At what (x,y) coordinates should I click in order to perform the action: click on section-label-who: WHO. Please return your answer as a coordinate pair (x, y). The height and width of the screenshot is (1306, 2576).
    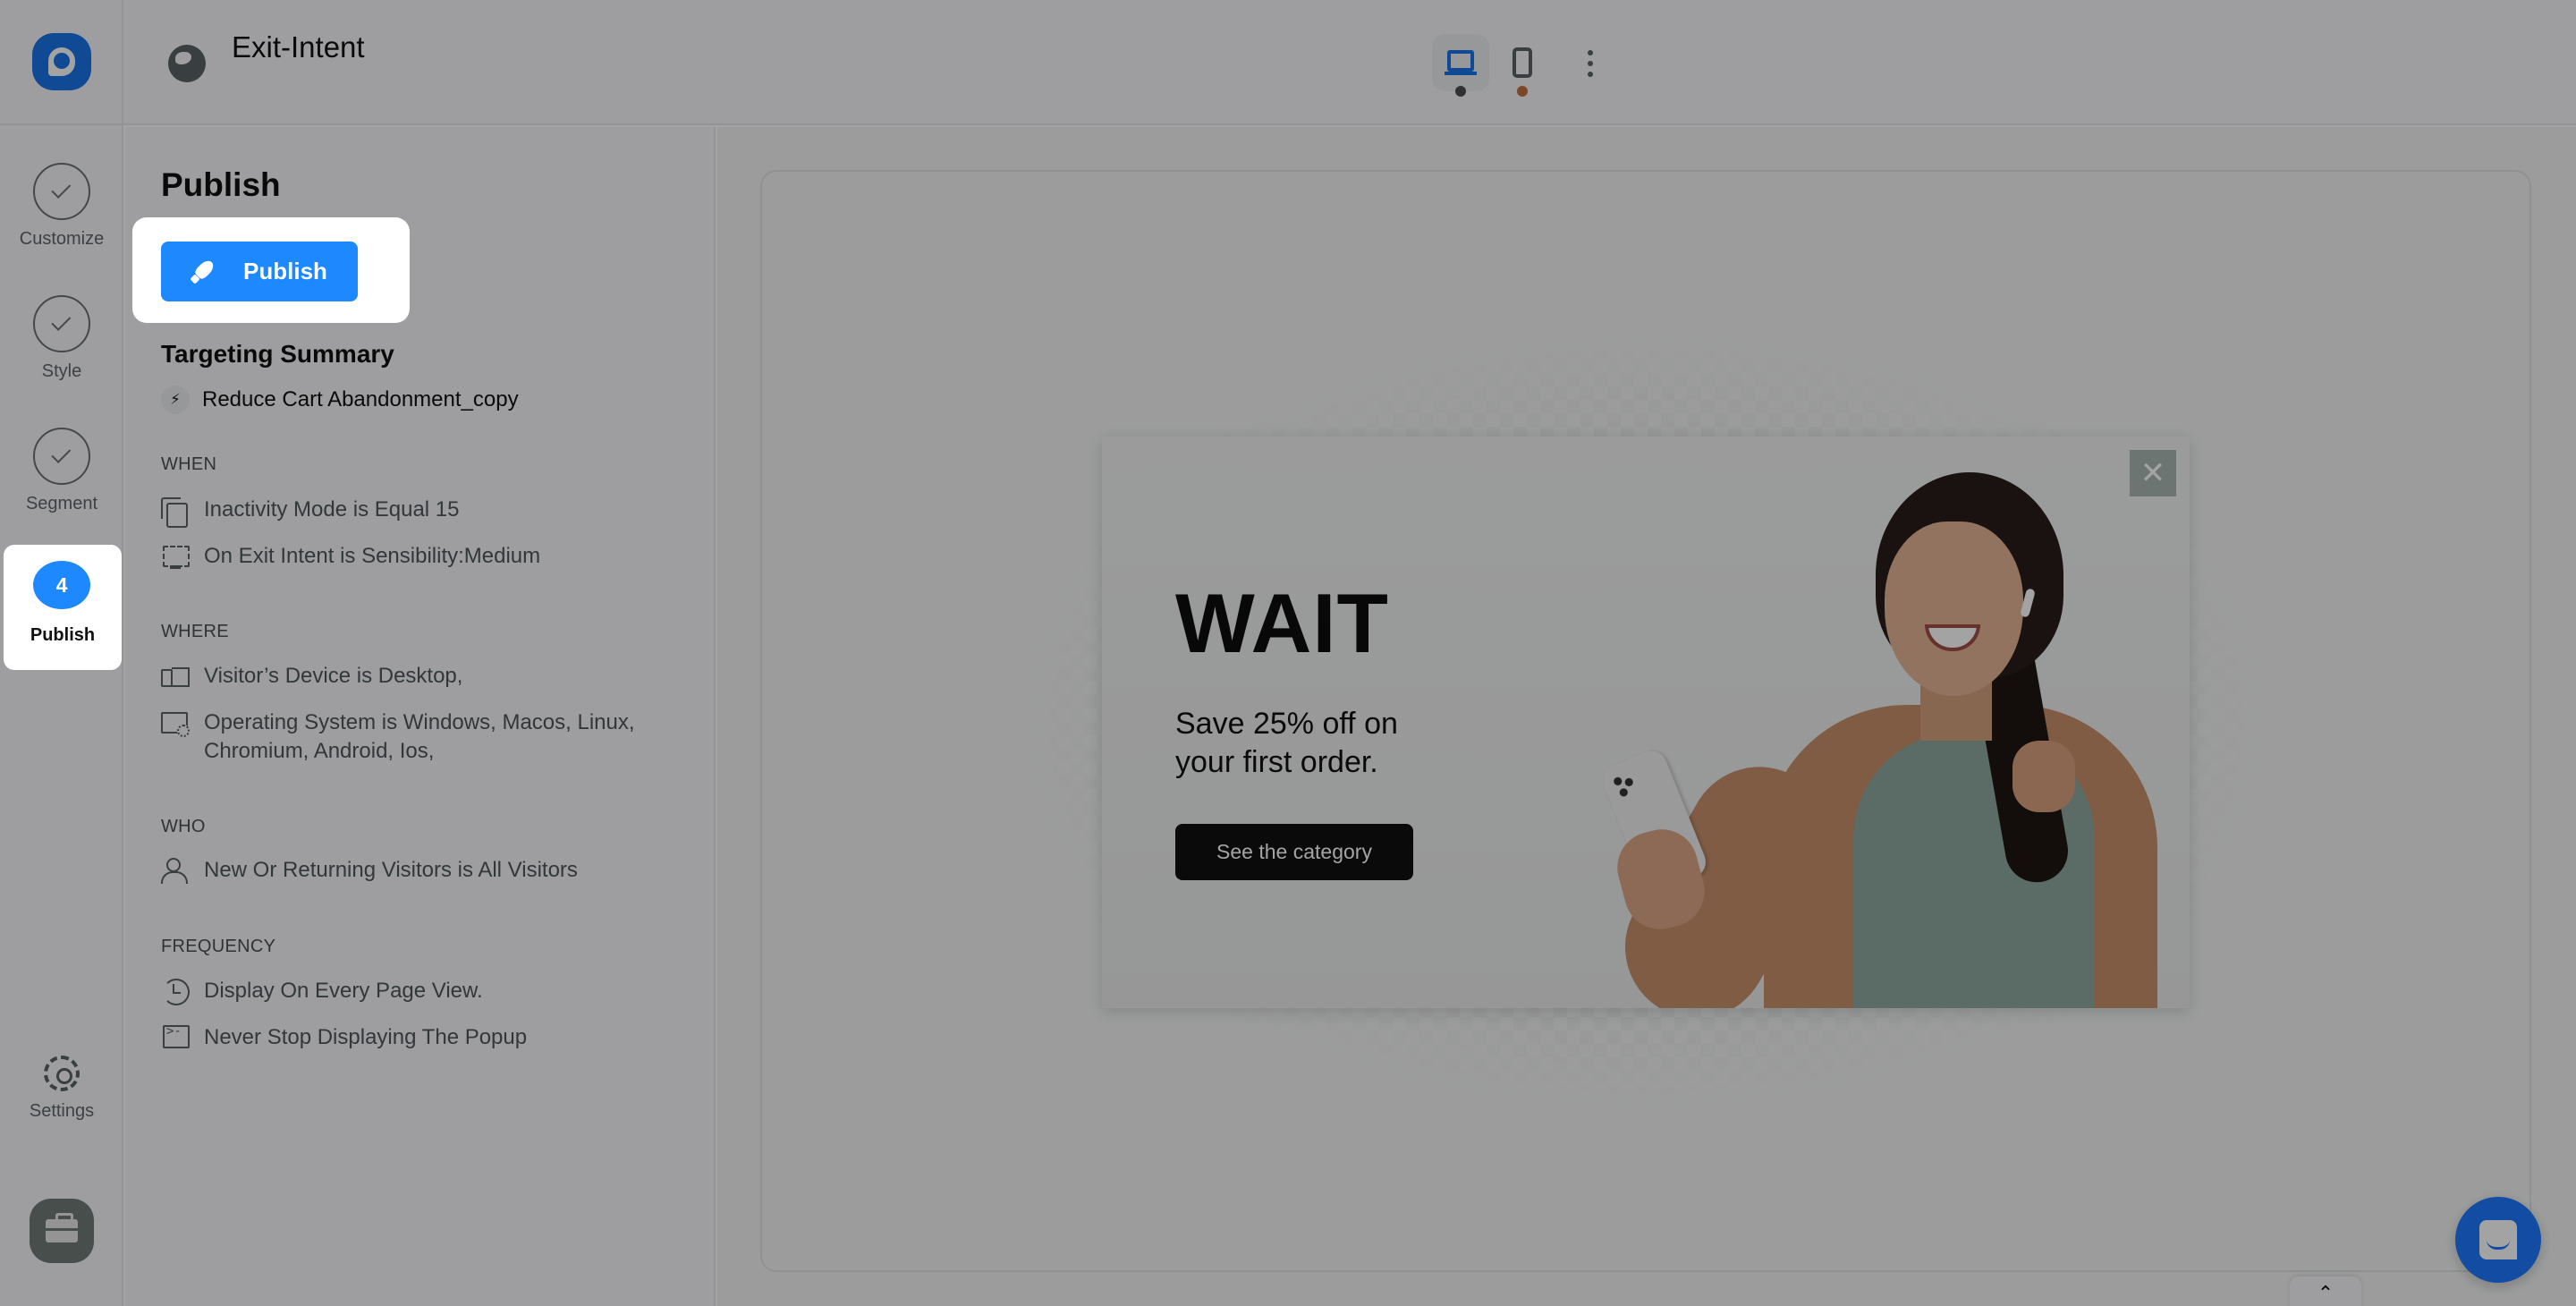
    Looking at the image, I should click on (183, 826).